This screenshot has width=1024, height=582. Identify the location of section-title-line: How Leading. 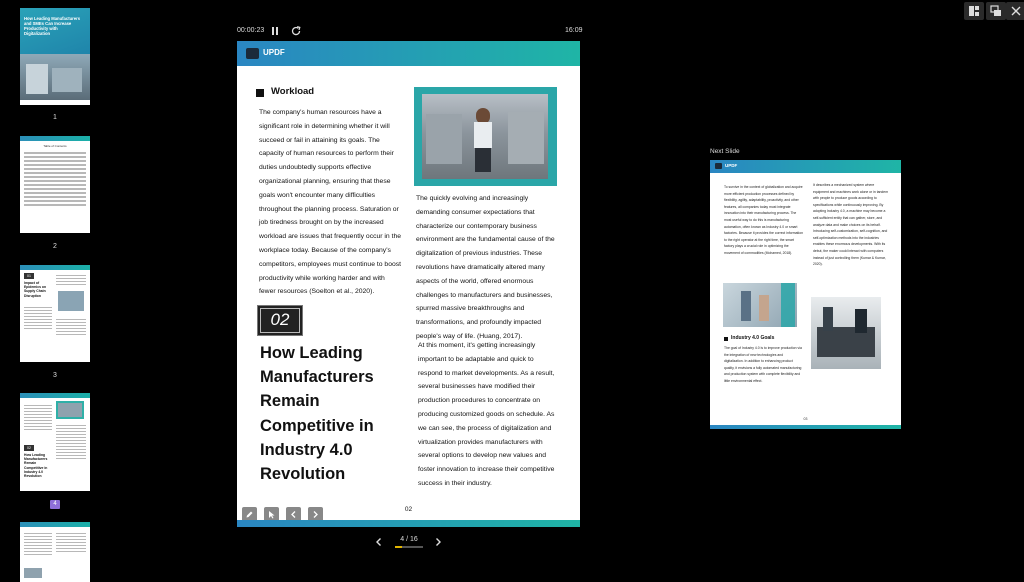
(311, 353).